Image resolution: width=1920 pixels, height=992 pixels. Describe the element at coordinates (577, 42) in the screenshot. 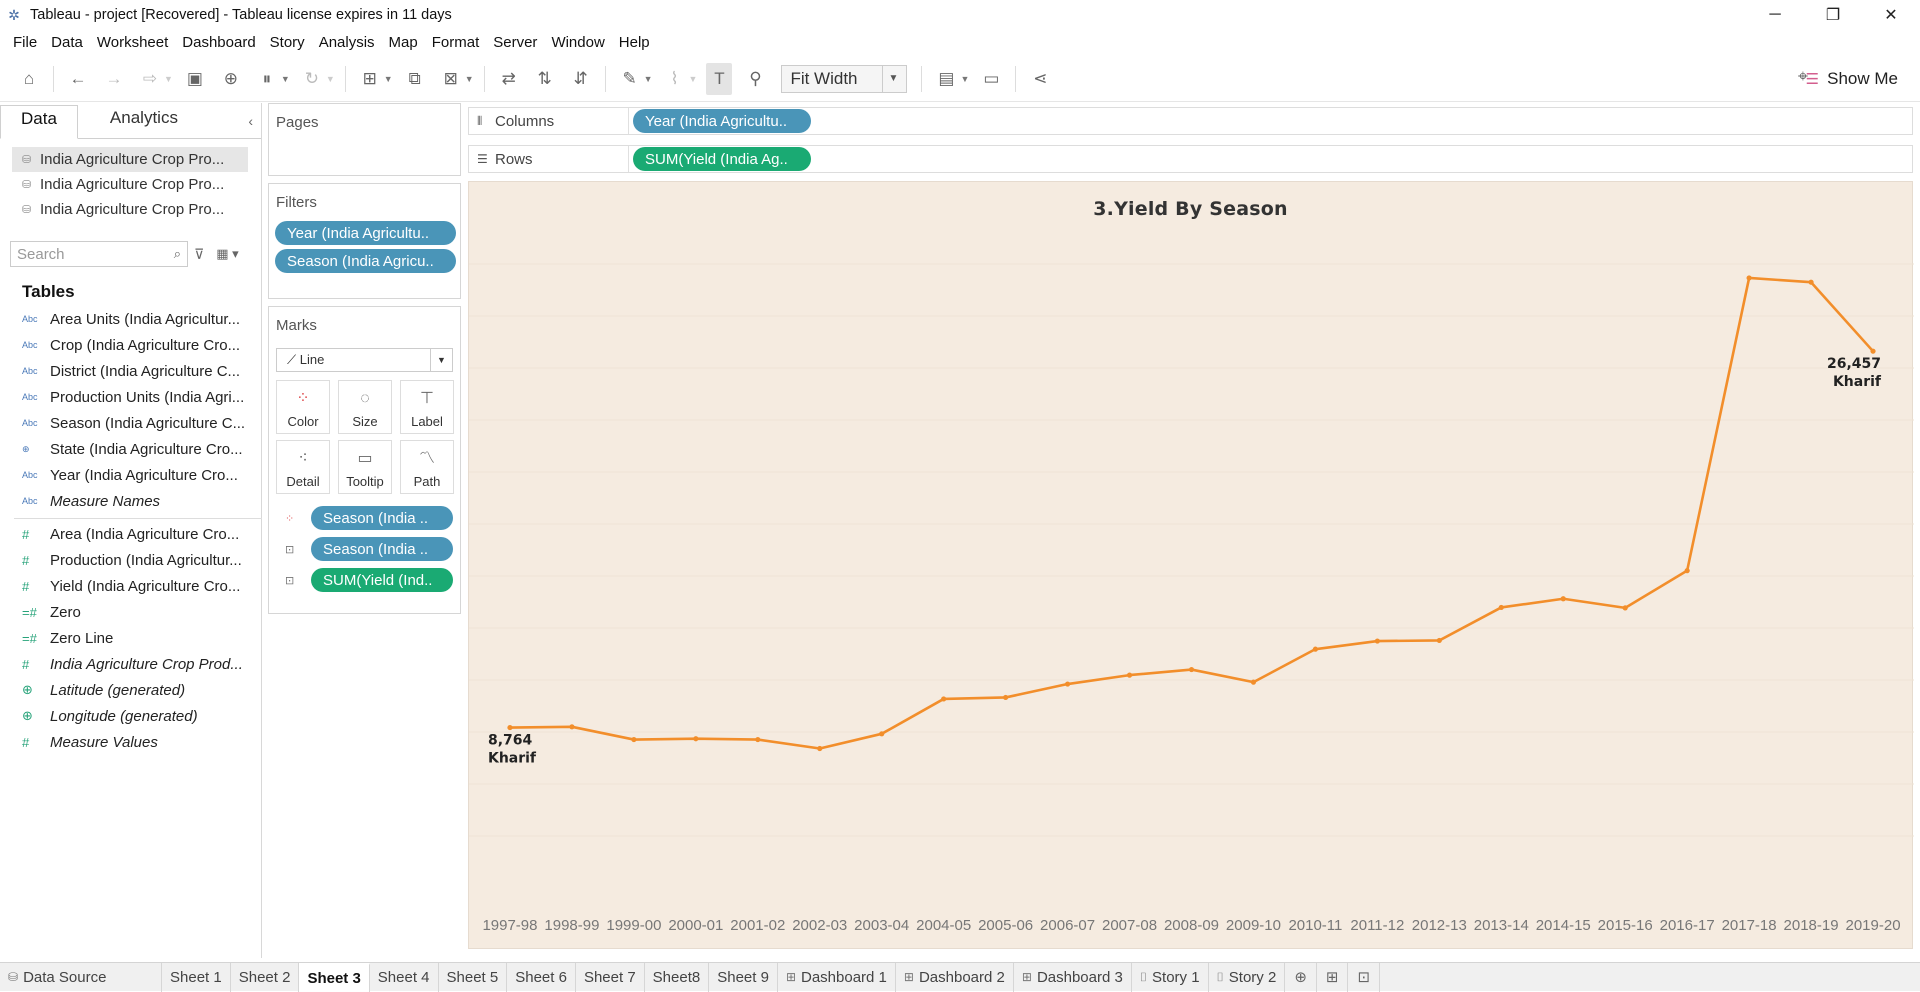

I see `menu-window: Window` at that location.